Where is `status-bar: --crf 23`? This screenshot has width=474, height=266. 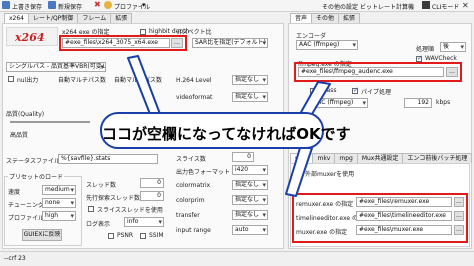 status-bar: --crf 23 is located at coordinates (237, 258).